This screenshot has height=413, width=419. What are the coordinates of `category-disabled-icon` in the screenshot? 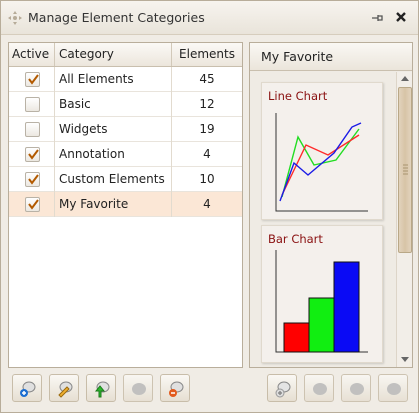 It's located at (139, 389).